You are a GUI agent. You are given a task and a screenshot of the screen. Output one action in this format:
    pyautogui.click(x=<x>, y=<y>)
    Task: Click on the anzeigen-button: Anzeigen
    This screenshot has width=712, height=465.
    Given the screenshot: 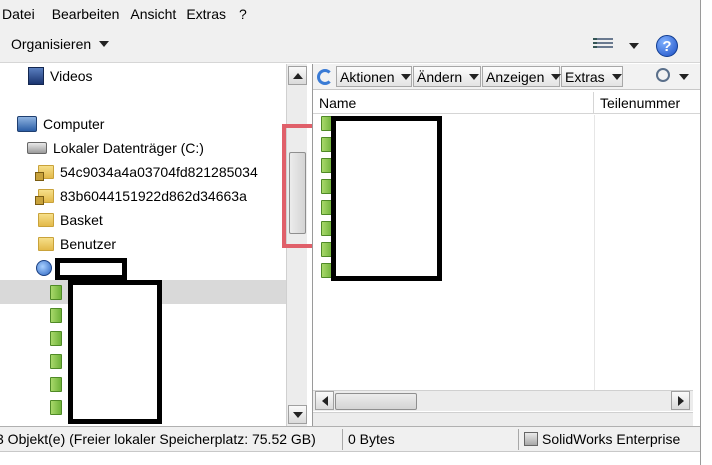 What is the action you would take?
    pyautogui.click(x=522, y=76)
    